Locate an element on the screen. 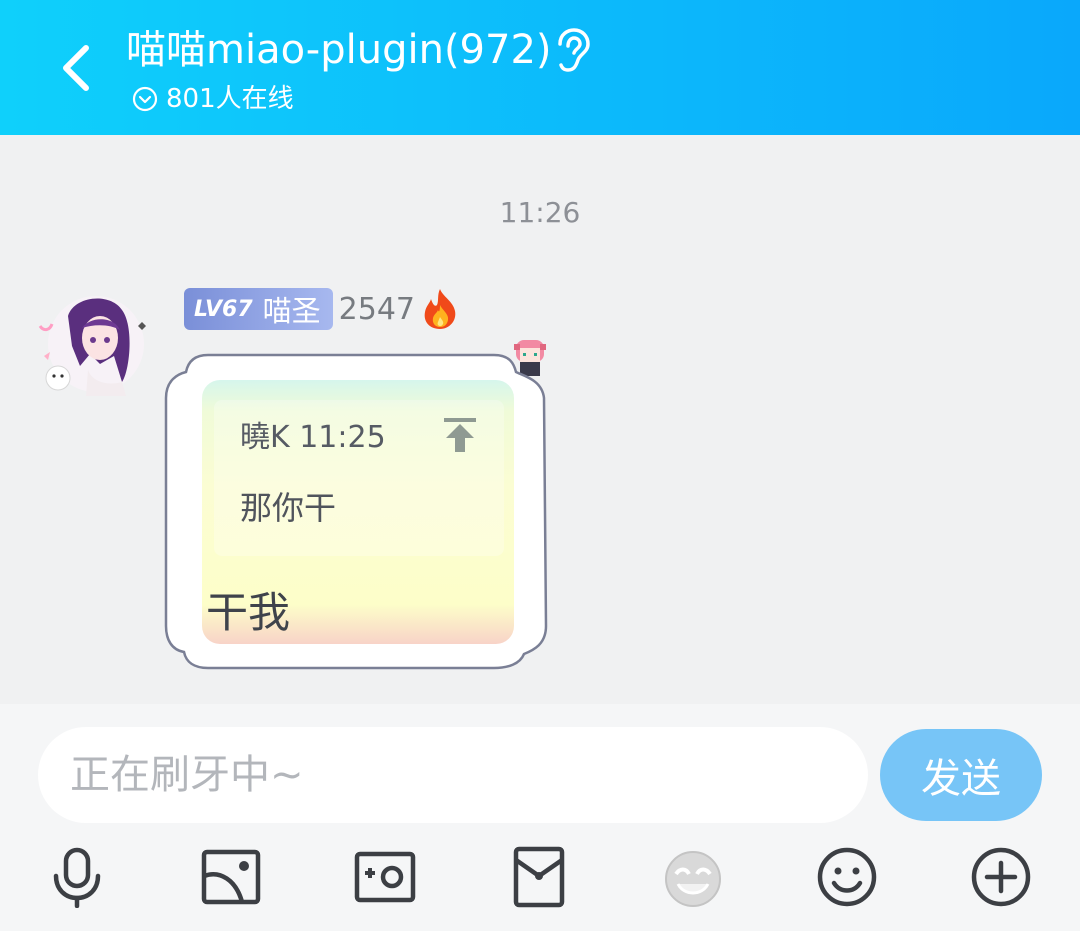 Image resolution: width=1080 pixels, height=931 pixels. sender-nickname: 喵圣 is located at coordinates (291, 311).